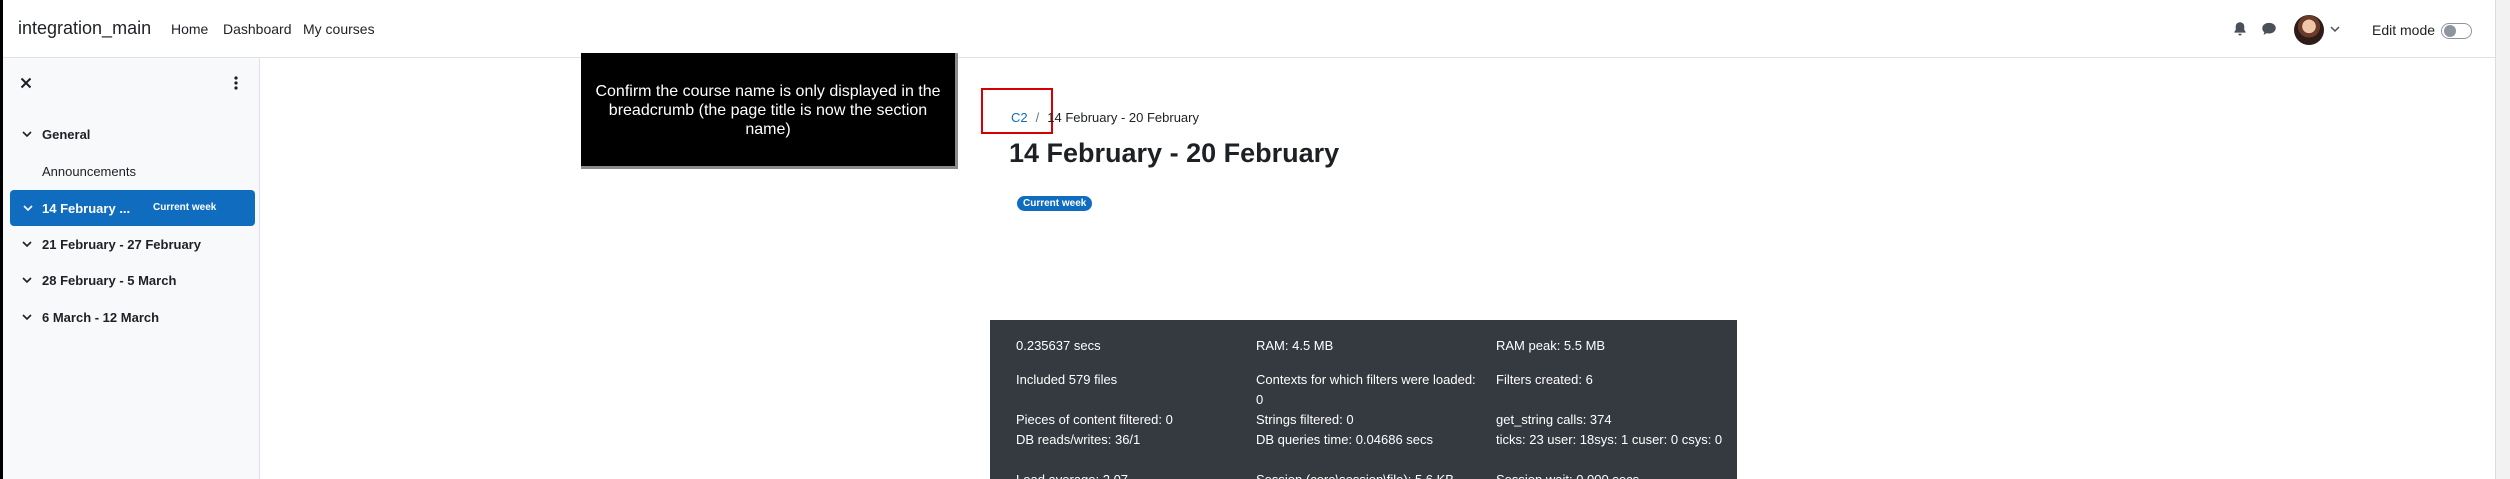  Describe the element at coordinates (121, 244) in the screenshot. I see `course-index-section-21-feb: 21 February - 27 February` at that location.